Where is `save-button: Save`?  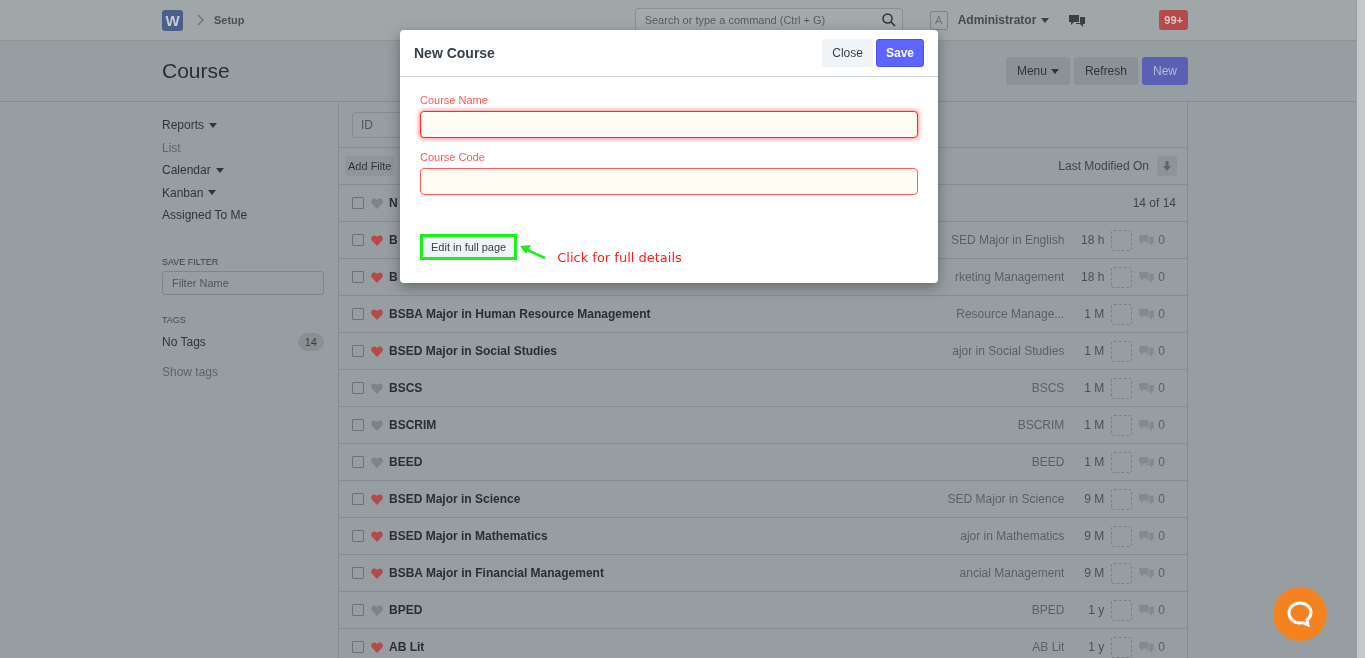 save-button: Save is located at coordinates (899, 53).